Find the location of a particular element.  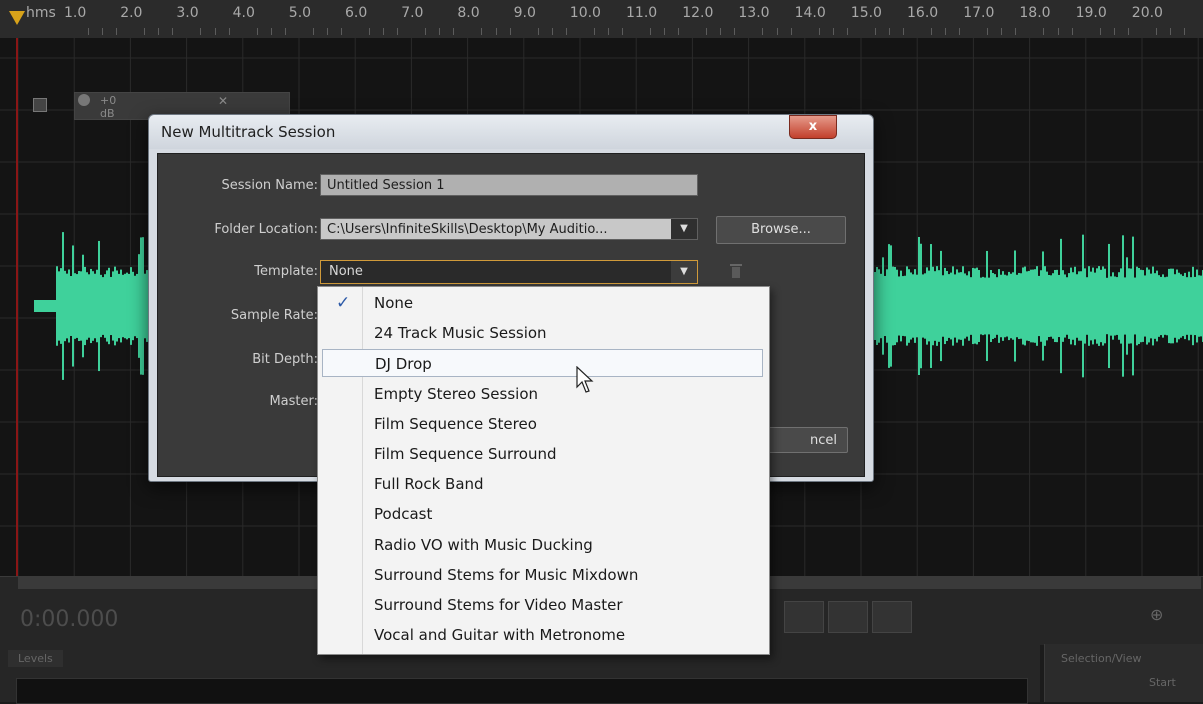

template-option: Podcast is located at coordinates (542, 514).